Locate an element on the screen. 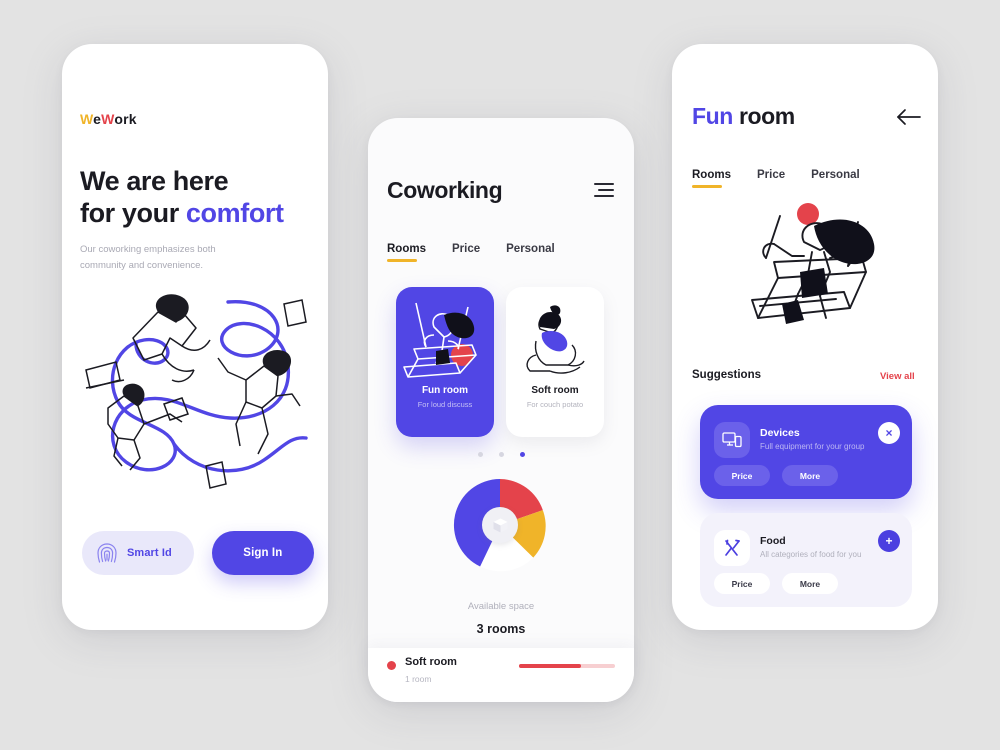 The image size is (1000, 750). room-progress-fill is located at coordinates (550, 666).